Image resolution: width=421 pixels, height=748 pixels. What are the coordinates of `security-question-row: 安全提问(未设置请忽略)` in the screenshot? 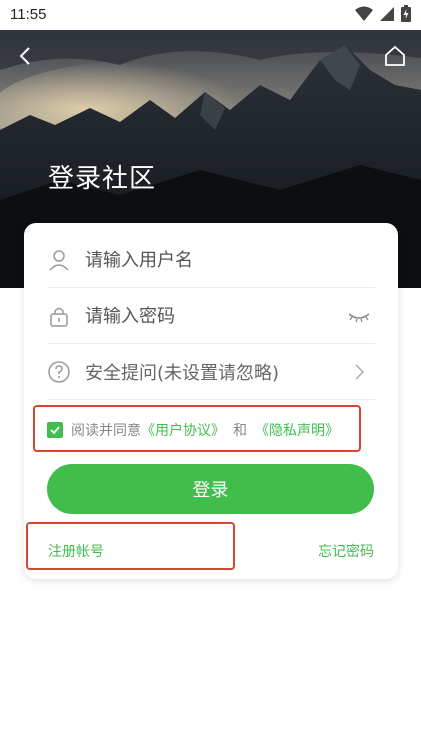 It's located at (211, 372).